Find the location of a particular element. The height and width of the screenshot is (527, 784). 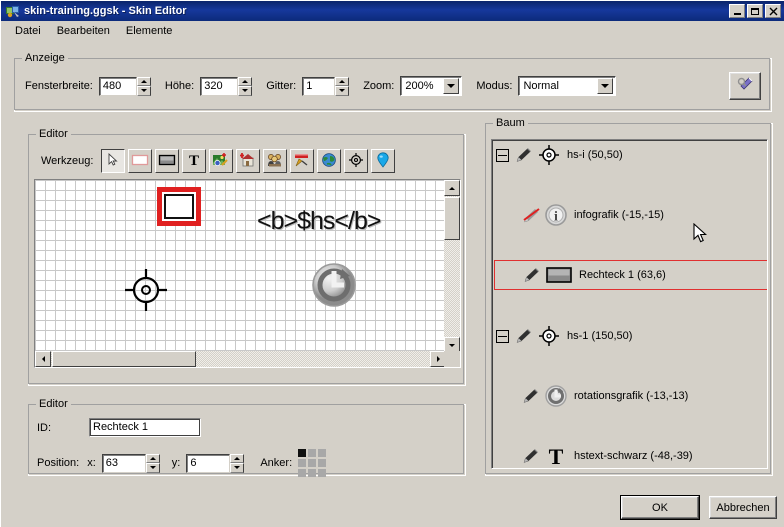

scroll-up-button is located at coordinates (452, 188).